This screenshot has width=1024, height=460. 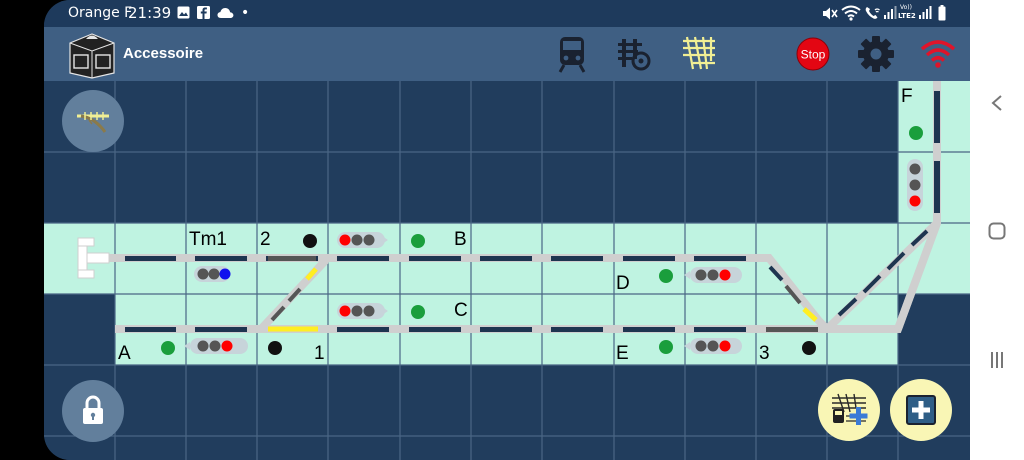 I want to click on wifi-connection-icon, so click(x=938, y=54).